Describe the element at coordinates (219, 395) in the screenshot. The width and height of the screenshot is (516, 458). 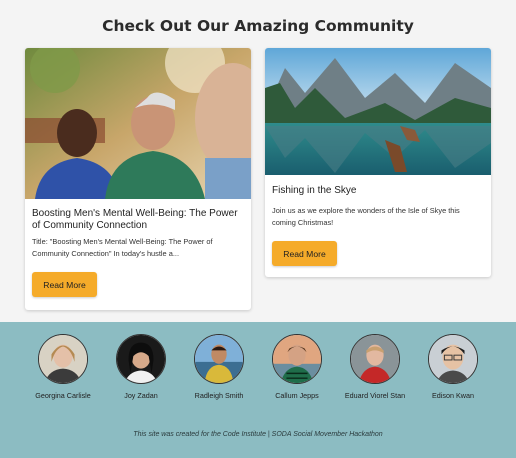
I see `member-name: Radleigh Smith` at that location.